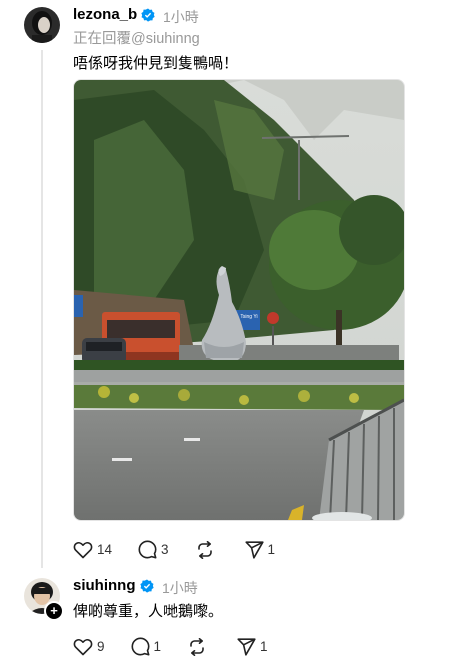 The height and width of the screenshot is (672, 458). What do you see at coordinates (187, 549) in the screenshot?
I see `post1-actions: 14 3 1` at bounding box center [187, 549].